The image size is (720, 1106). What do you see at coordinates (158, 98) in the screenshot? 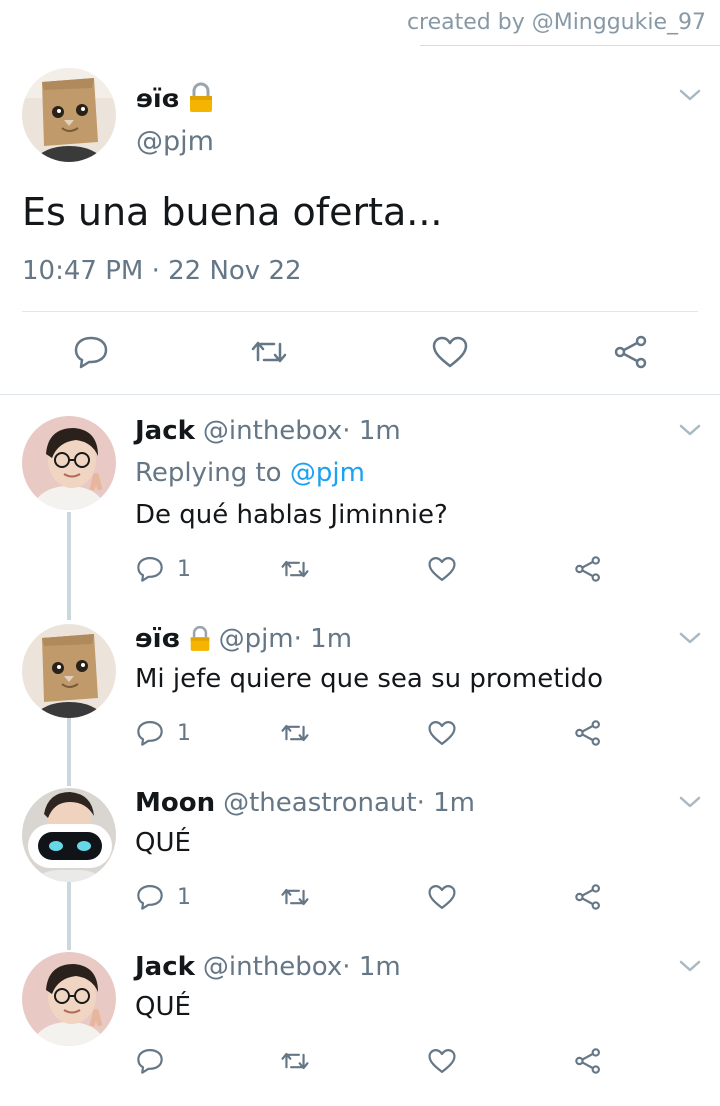
I see `display-name-text: ɘïɞ` at bounding box center [158, 98].